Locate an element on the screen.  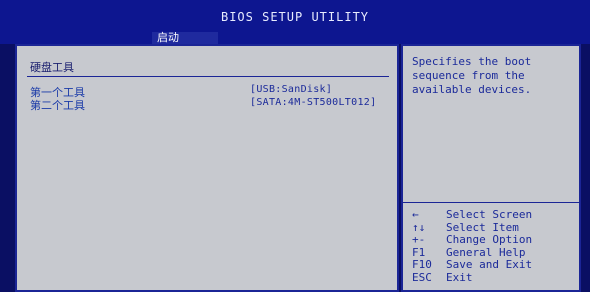
key-label: ESC is located at coordinates (422, 277).